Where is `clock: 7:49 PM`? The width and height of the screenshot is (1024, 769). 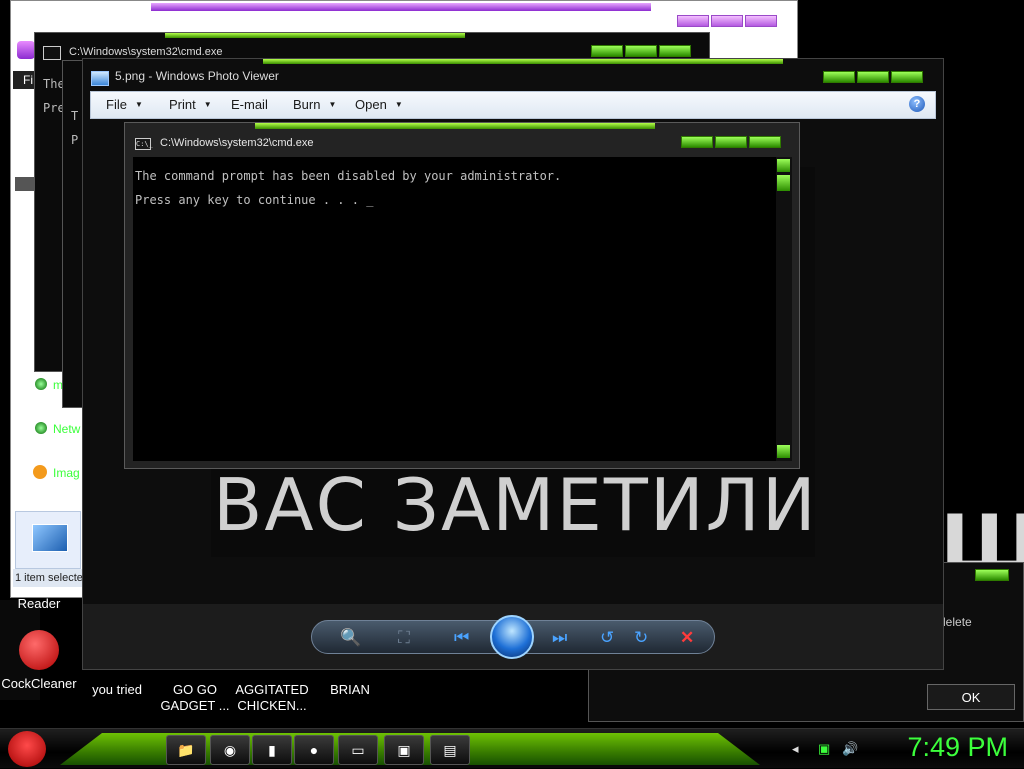 clock: 7:49 PM is located at coordinates (957, 747).